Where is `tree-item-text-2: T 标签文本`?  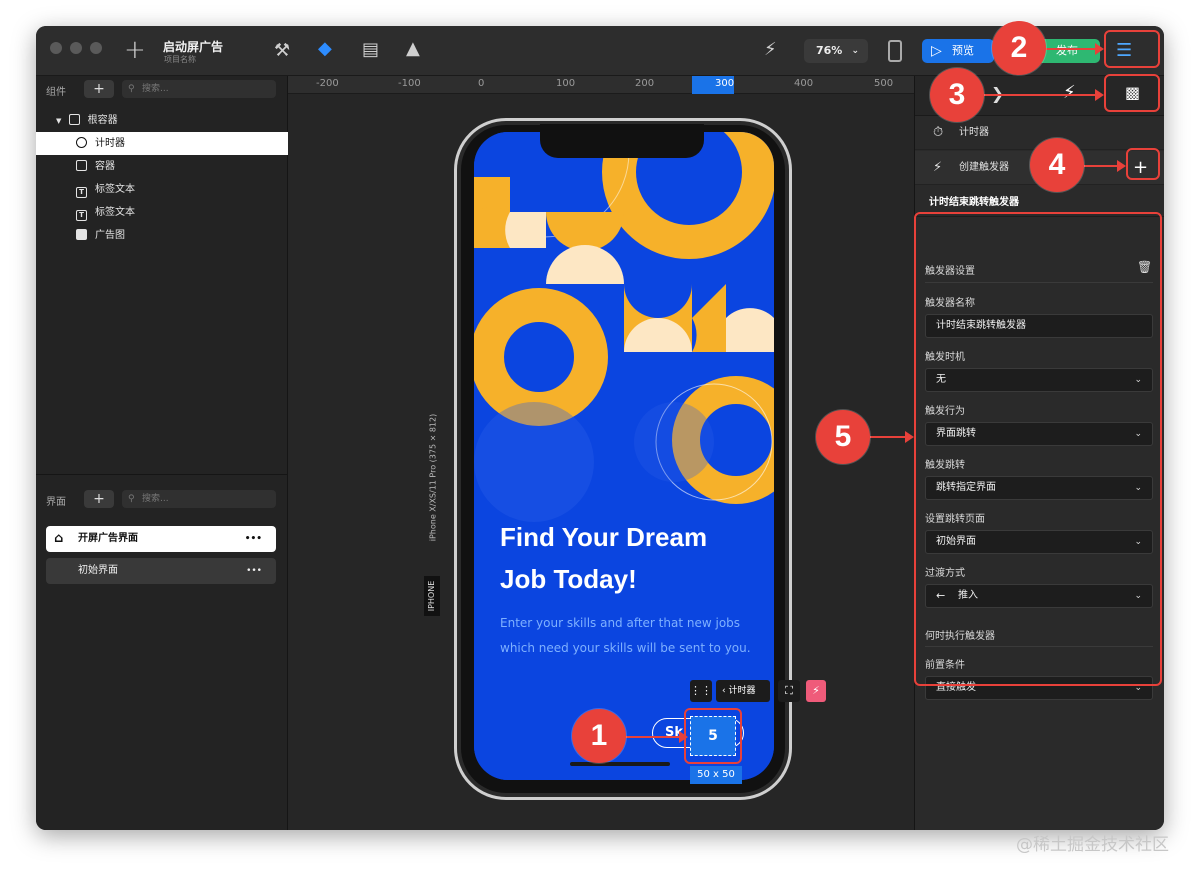
tree-item-text-2: T 标签文本 is located at coordinates (162, 212).